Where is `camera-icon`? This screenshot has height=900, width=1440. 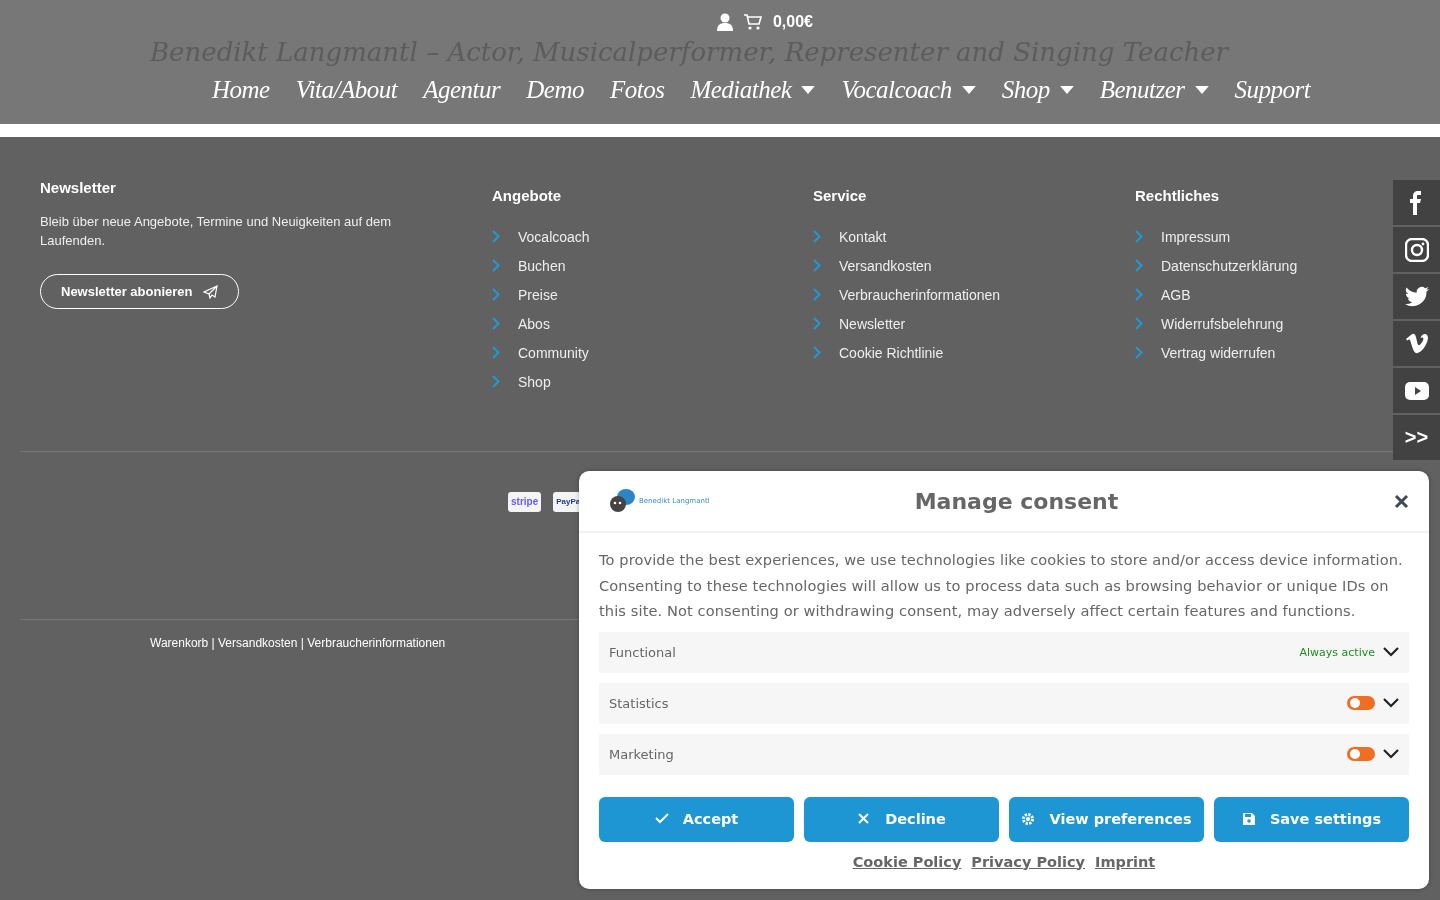 camera-icon is located at coordinates (1416, 249).